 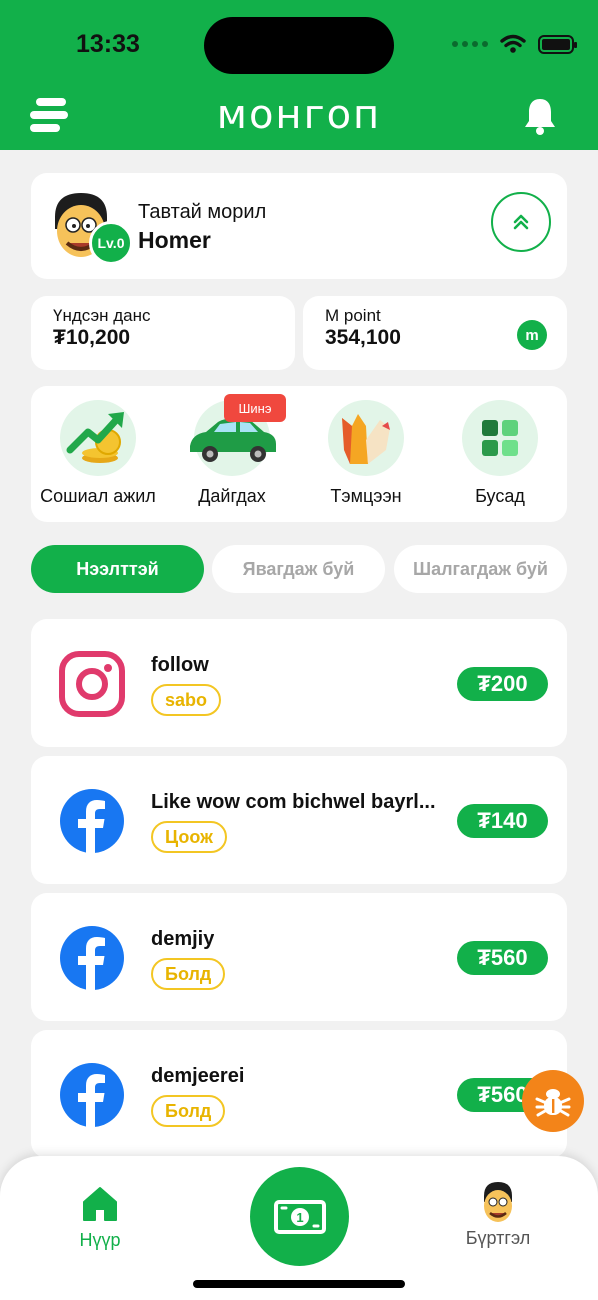 What do you see at coordinates (500, 496) in the screenshot?
I see `category-label: Бусад` at bounding box center [500, 496].